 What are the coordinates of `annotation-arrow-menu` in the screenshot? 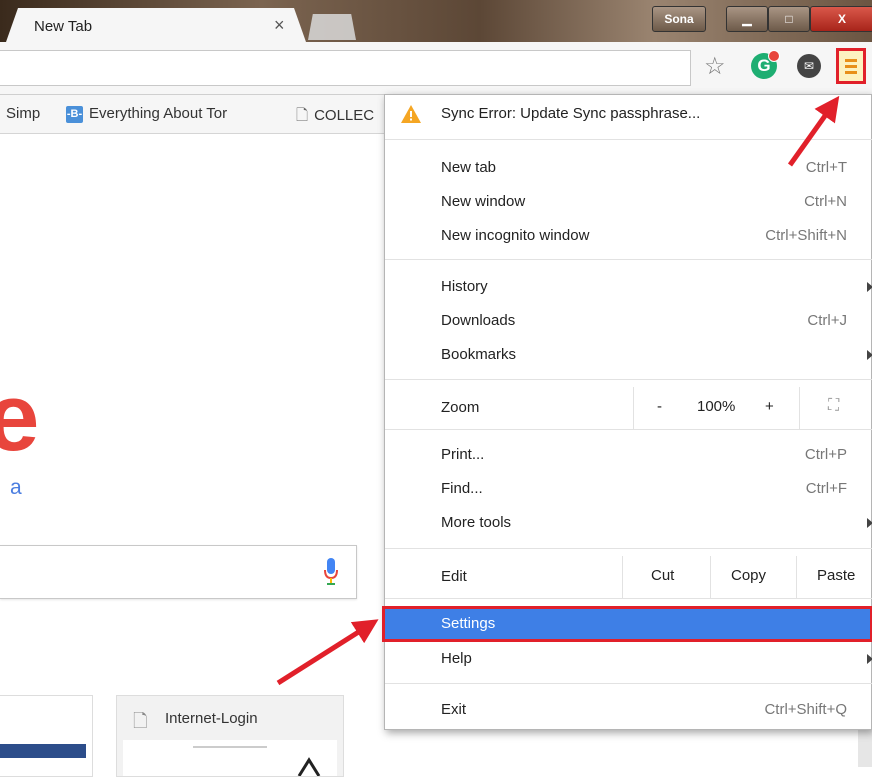 It's located at (813, 131).